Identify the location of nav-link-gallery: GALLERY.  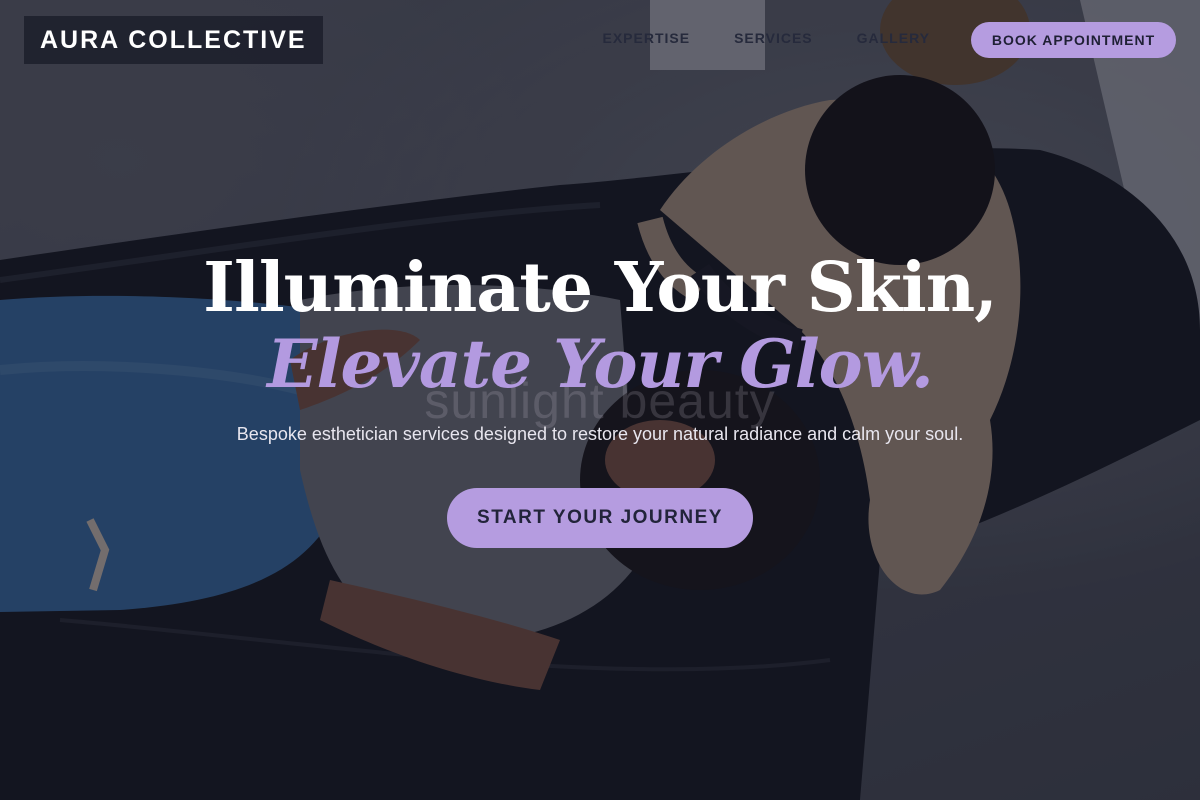
(893, 38).